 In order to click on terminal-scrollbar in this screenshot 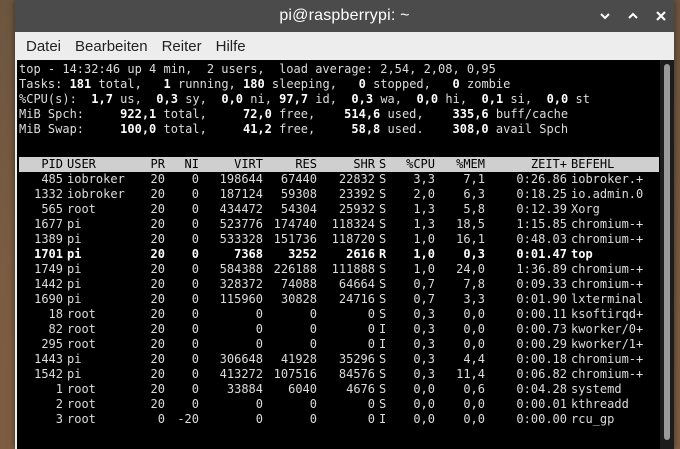, I will do `click(667, 254)`.